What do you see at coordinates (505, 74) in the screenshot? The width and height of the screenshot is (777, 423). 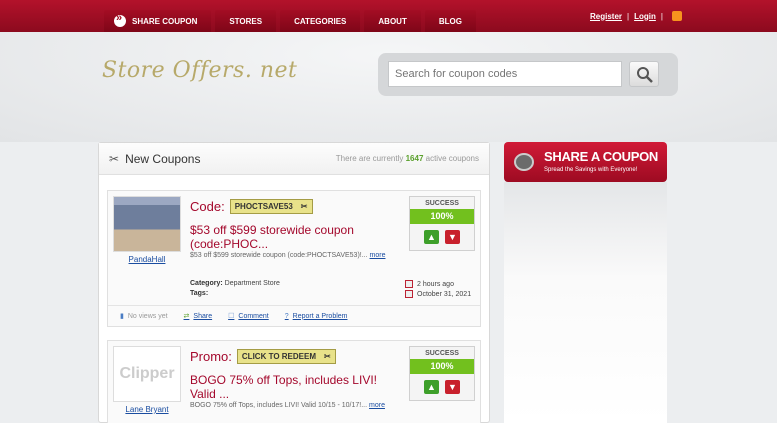 I see `search-input` at bounding box center [505, 74].